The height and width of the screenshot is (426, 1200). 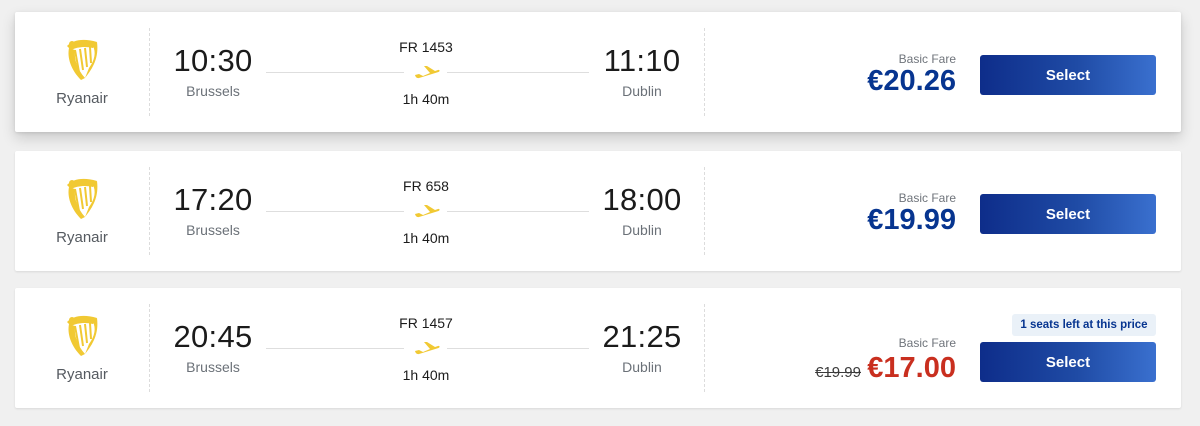 What do you see at coordinates (642, 60) in the screenshot?
I see `arrival-time: 11:10` at bounding box center [642, 60].